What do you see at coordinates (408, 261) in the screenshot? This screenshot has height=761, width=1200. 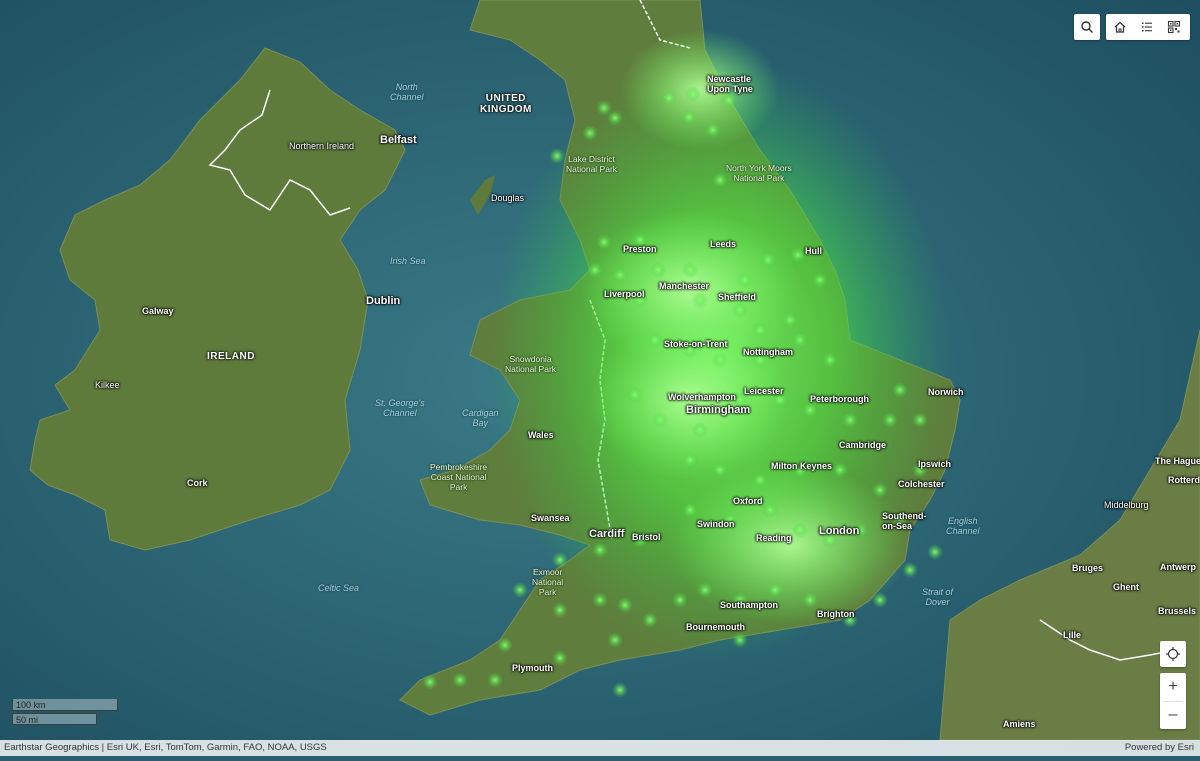 I see `water-label-irish-sea: Irish Sea` at bounding box center [408, 261].